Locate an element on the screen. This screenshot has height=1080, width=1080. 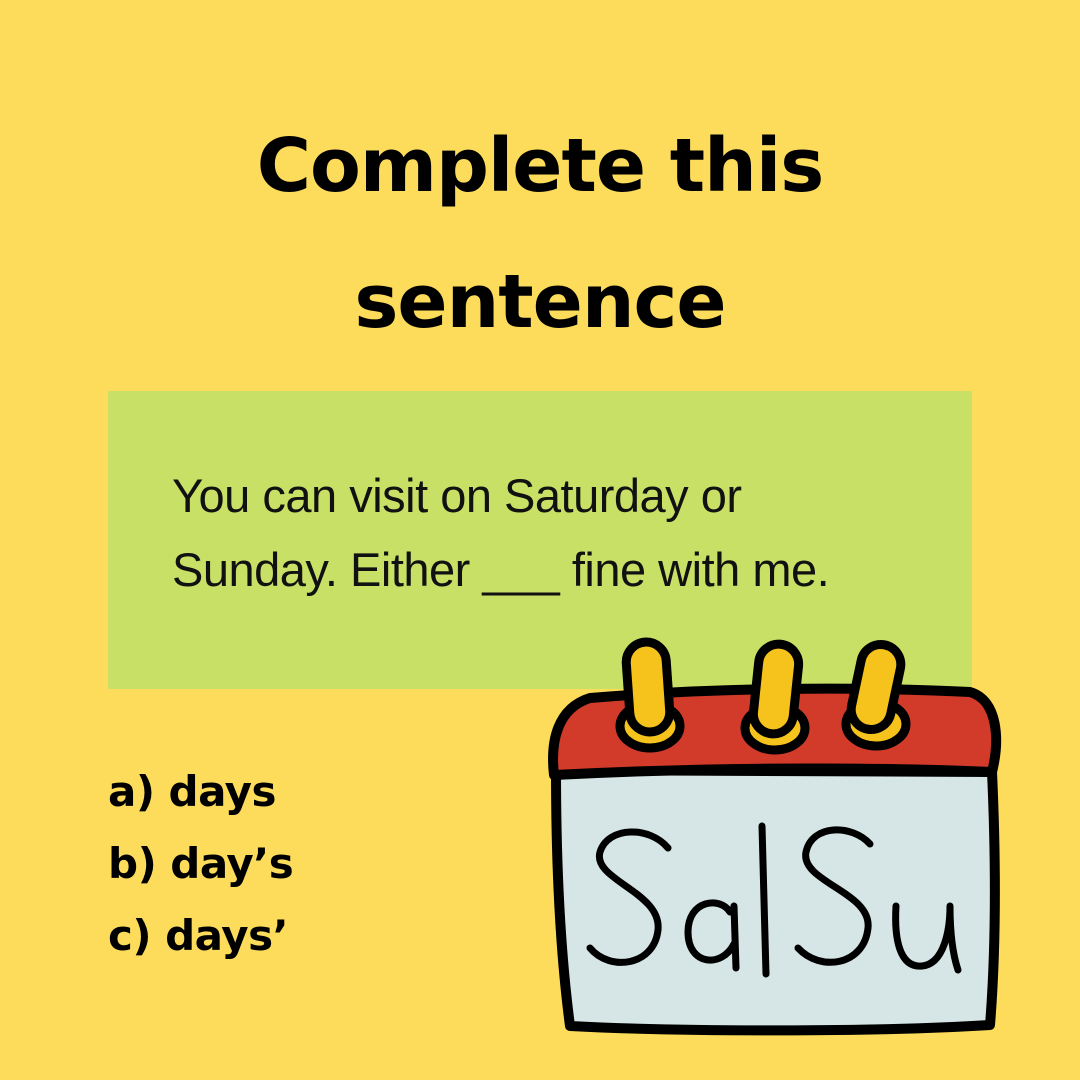
option-c-text: days’ is located at coordinates (227, 935).